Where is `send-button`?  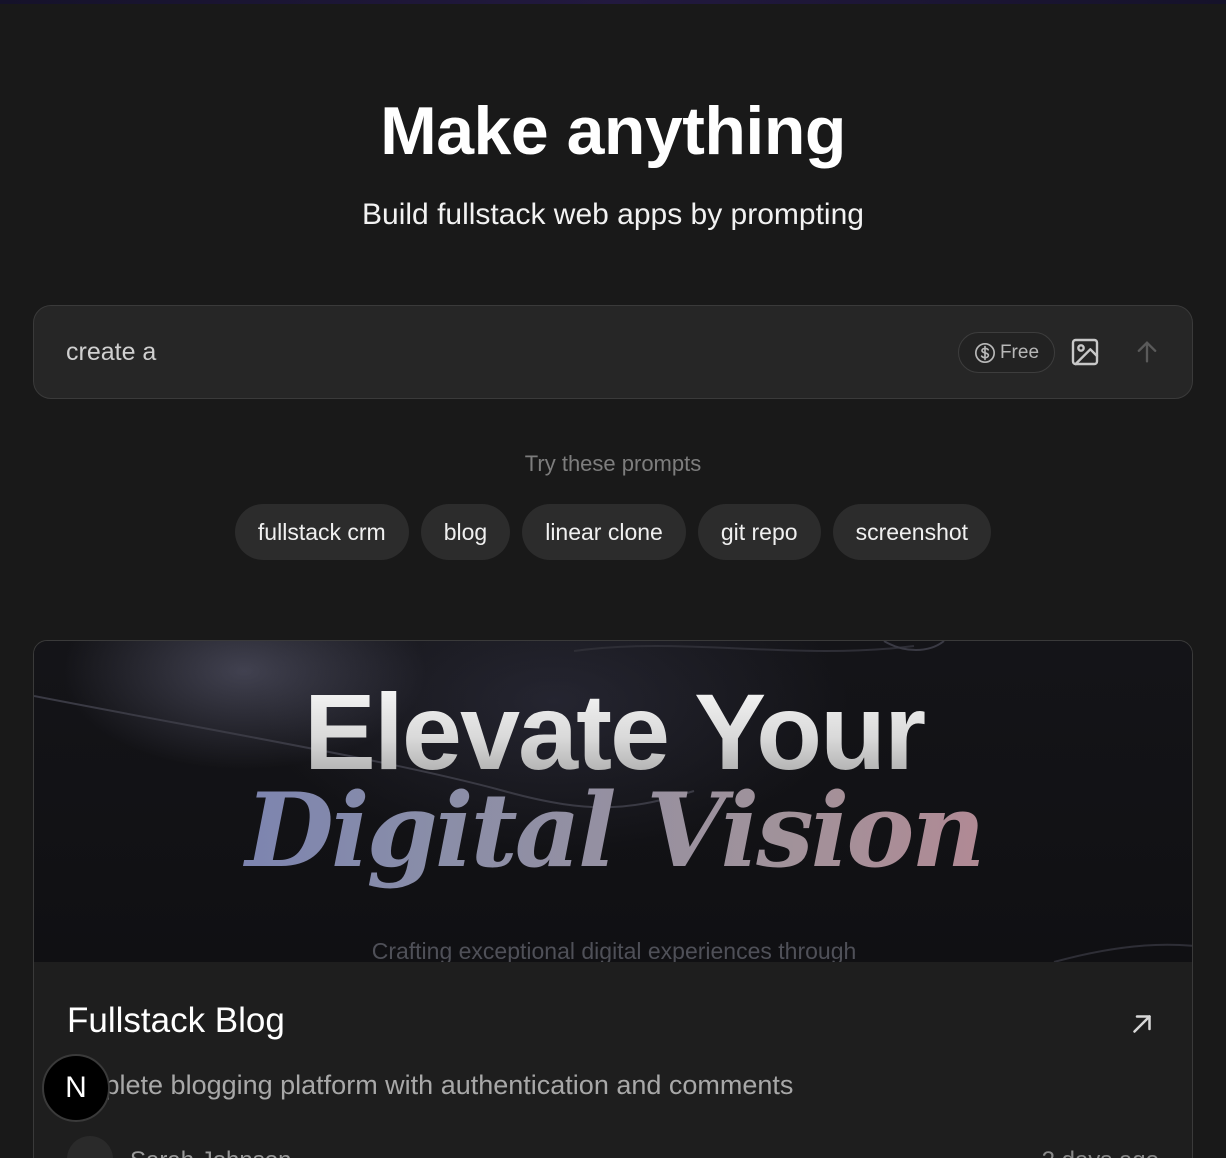 send-button is located at coordinates (1147, 352).